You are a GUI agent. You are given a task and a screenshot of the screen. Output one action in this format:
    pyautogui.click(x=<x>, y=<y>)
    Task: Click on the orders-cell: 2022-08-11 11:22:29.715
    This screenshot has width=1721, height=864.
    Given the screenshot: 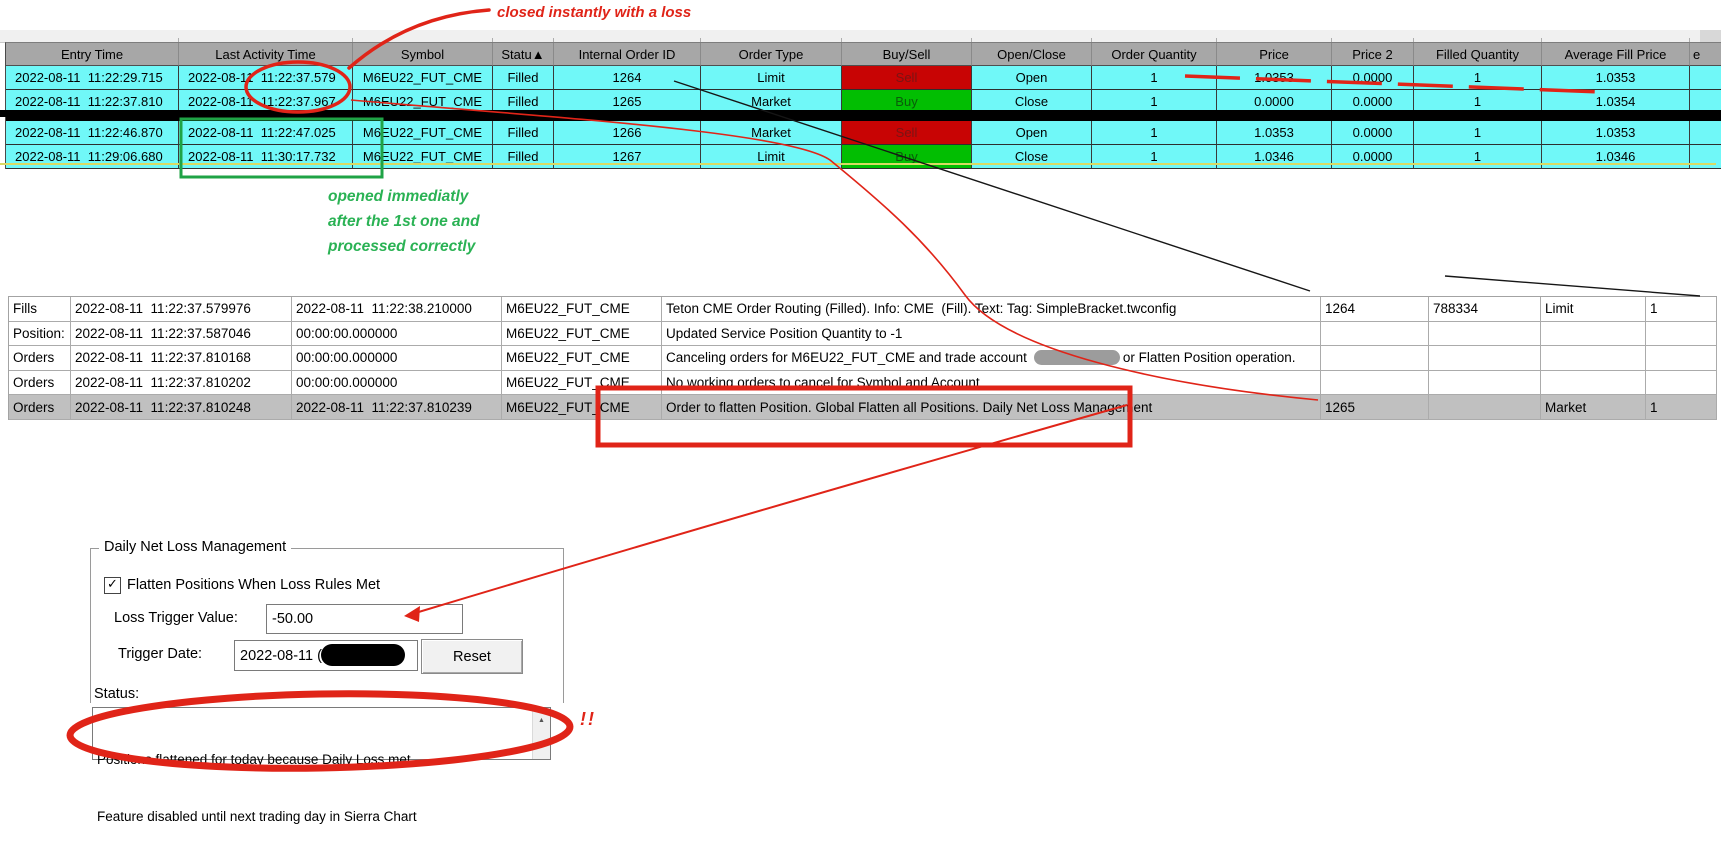 What is the action you would take?
    pyautogui.click(x=92, y=78)
    